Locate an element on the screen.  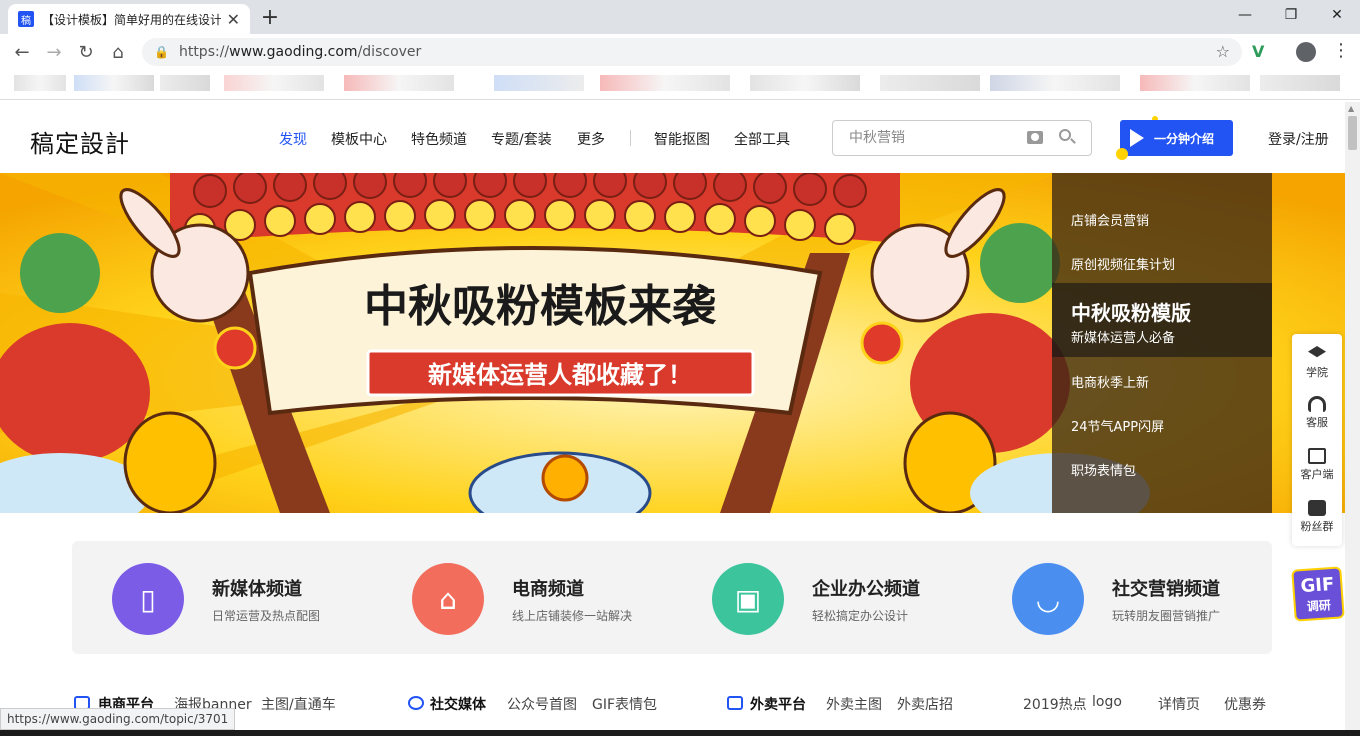
status-bar-url: https://www.gaoding.com/topic/3701 is located at coordinates (118, 719).